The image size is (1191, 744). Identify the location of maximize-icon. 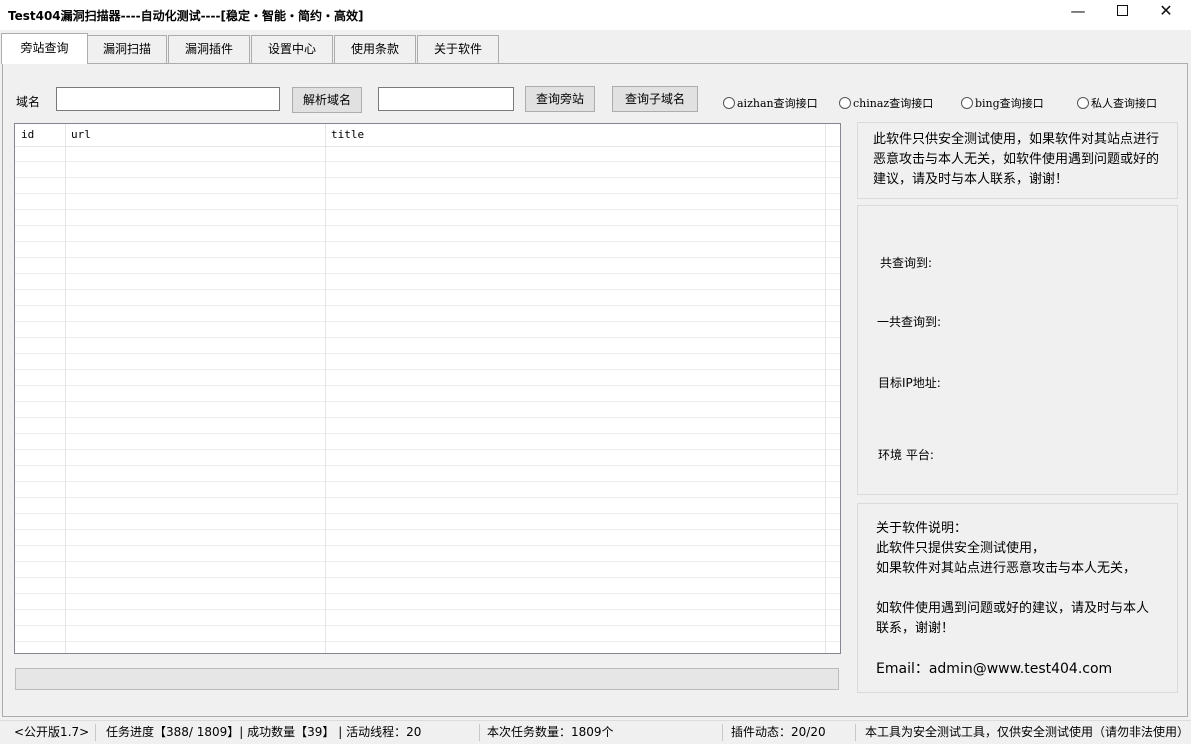
(1122, 10).